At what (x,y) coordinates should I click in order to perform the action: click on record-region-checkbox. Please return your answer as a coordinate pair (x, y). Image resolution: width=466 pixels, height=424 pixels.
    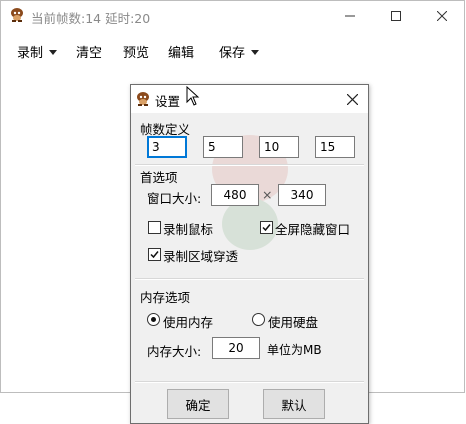
    Looking at the image, I should click on (154, 254).